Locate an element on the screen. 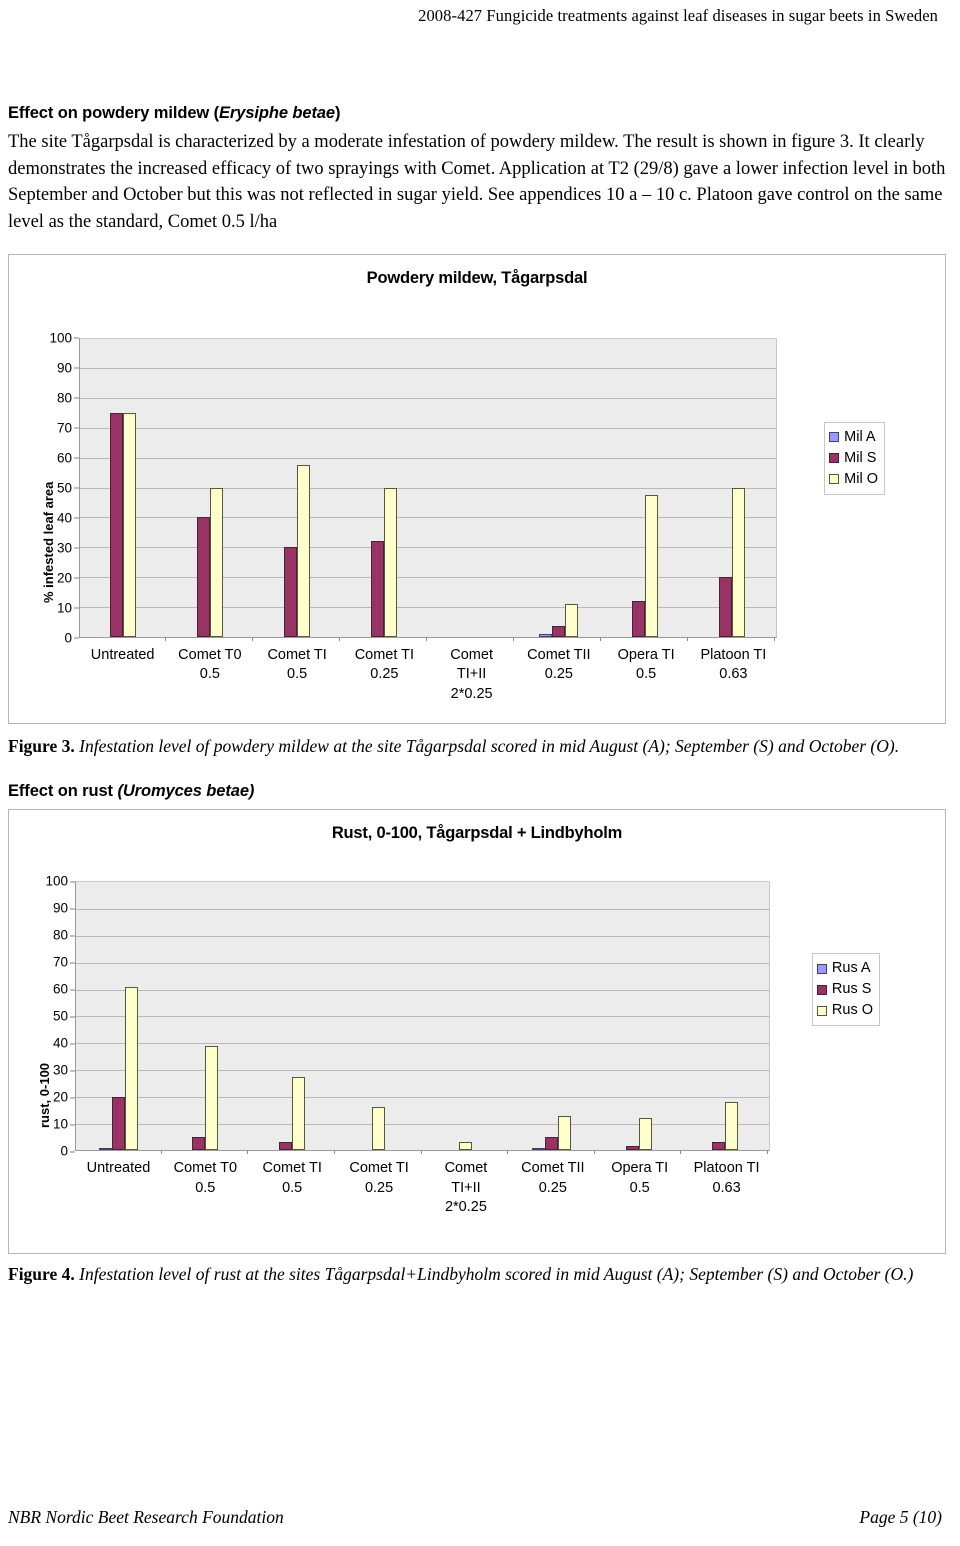 This screenshot has width=960, height=1546. legend-label: Mil A is located at coordinates (860, 436).